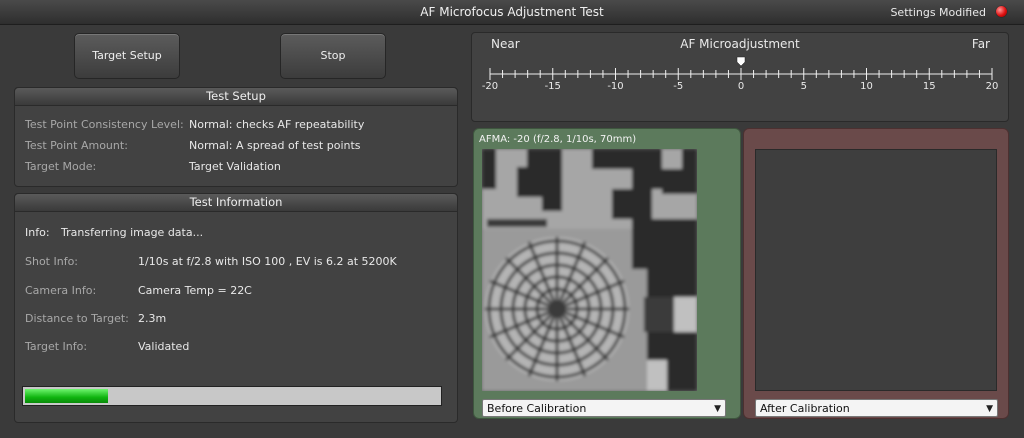 Image resolution: width=1024 pixels, height=438 pixels. Describe the element at coordinates (66, 396) in the screenshot. I see `progress-fill` at that location.